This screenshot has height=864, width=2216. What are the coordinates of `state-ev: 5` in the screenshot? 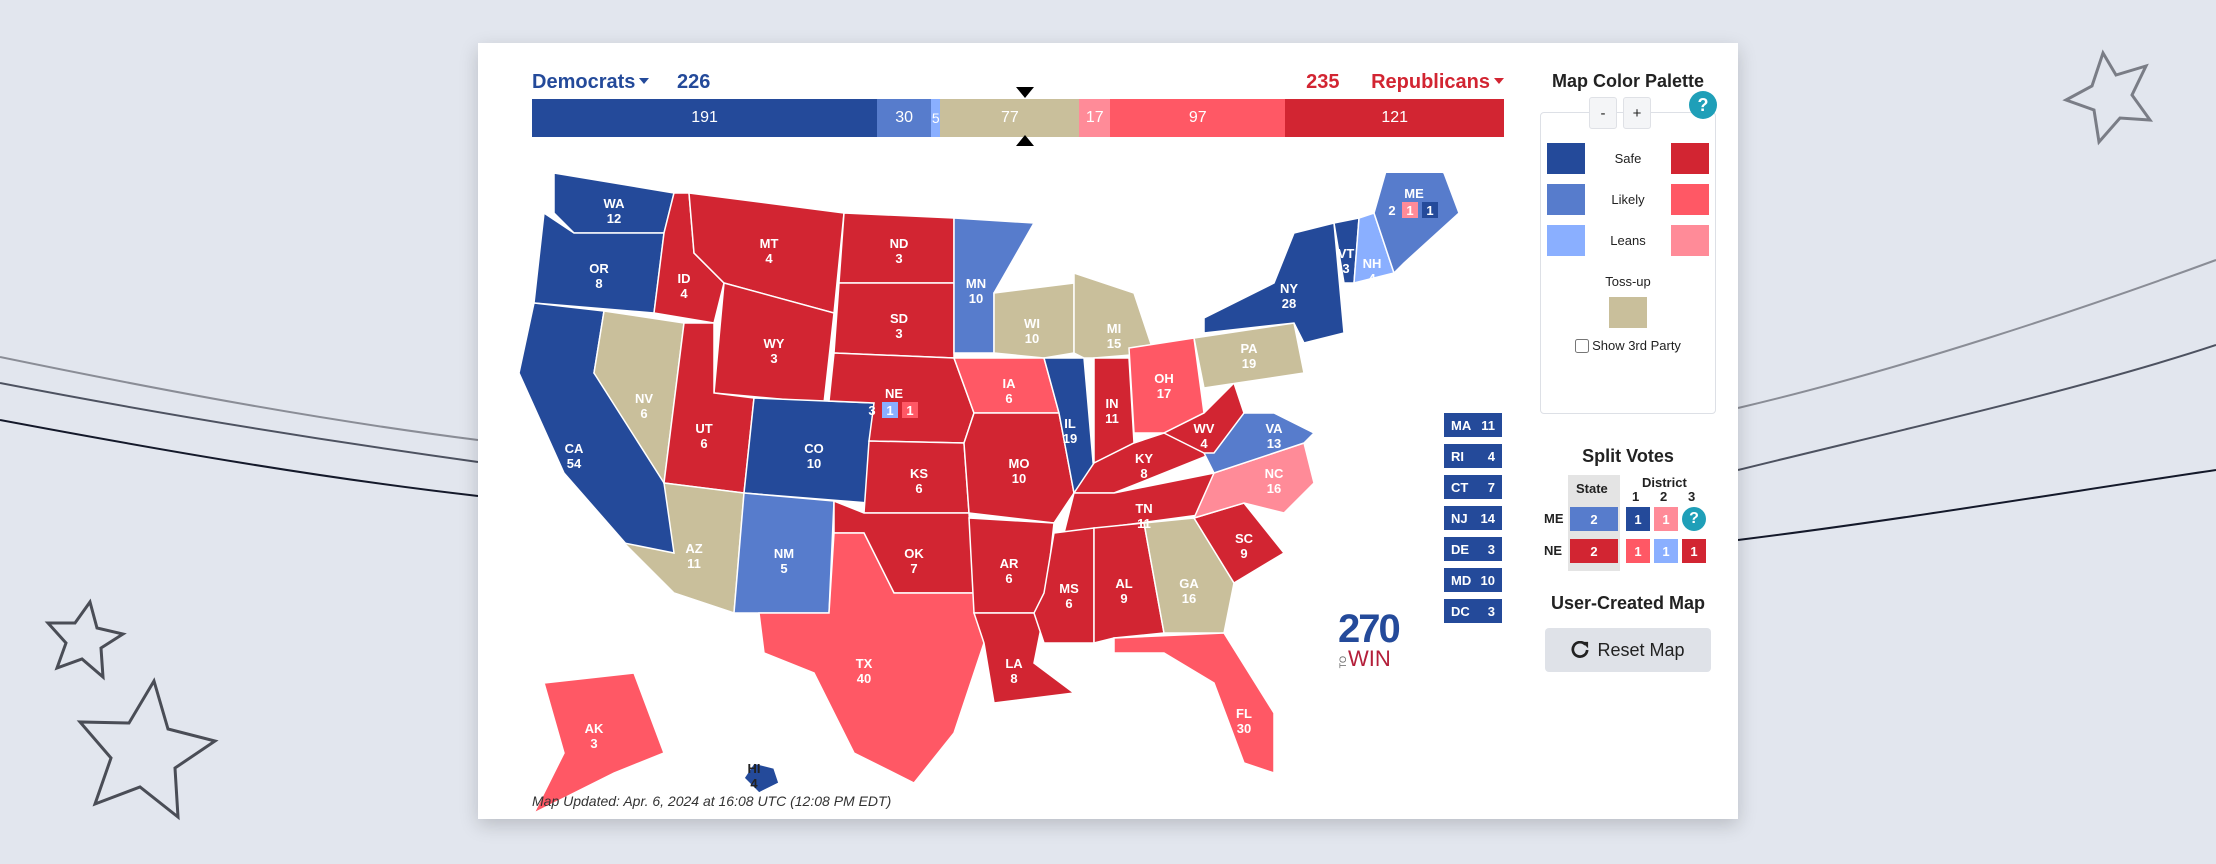 It's located at (783, 568).